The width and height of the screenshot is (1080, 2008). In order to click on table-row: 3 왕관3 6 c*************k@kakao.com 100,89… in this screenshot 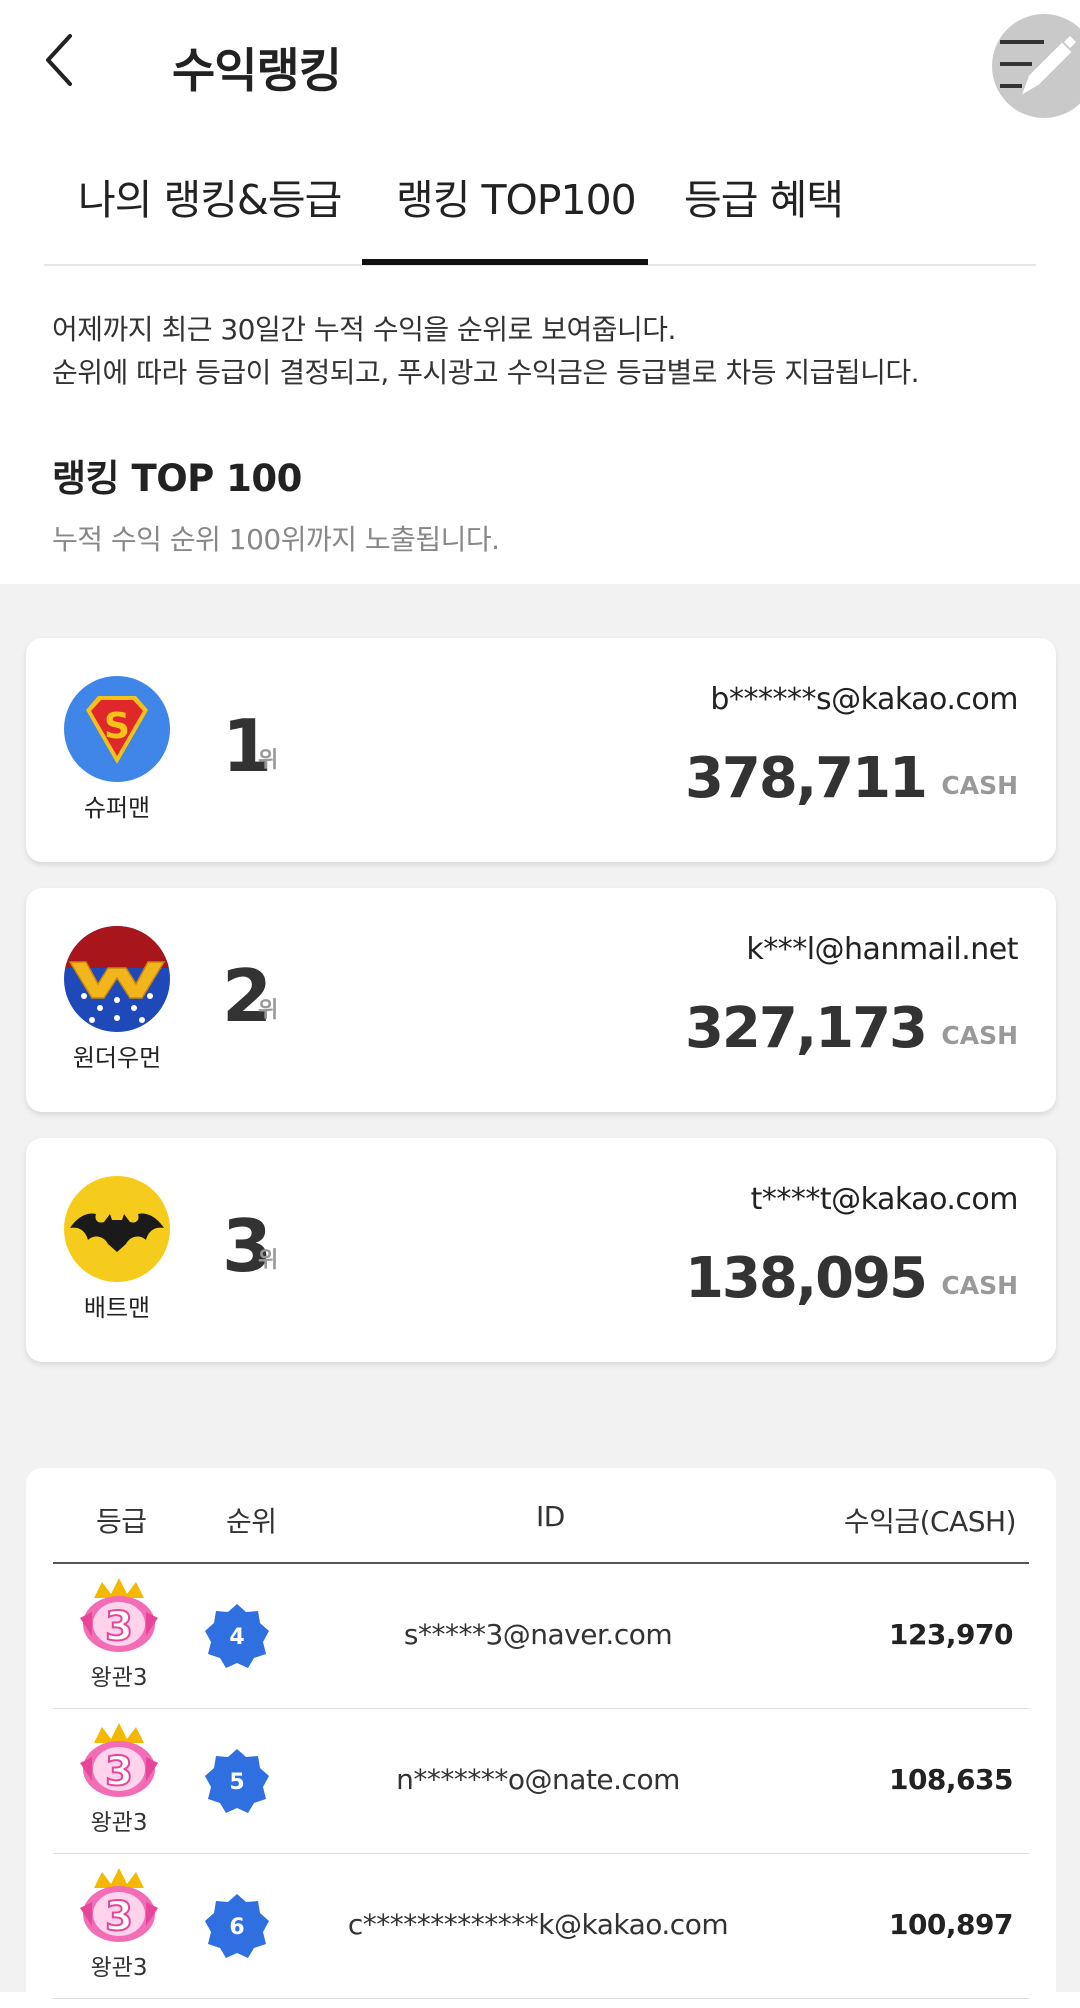, I will do `click(541, 1926)`.